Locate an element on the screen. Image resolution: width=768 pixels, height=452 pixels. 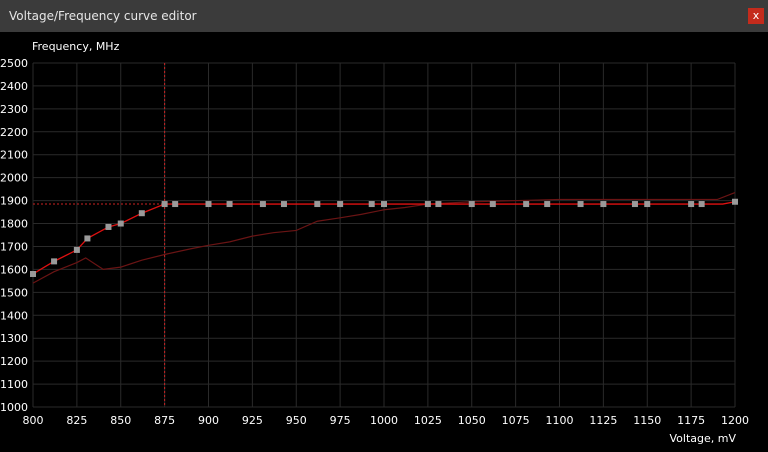
title-bar: Voltage/Frequency curve editor x is located at coordinates (384, 16).